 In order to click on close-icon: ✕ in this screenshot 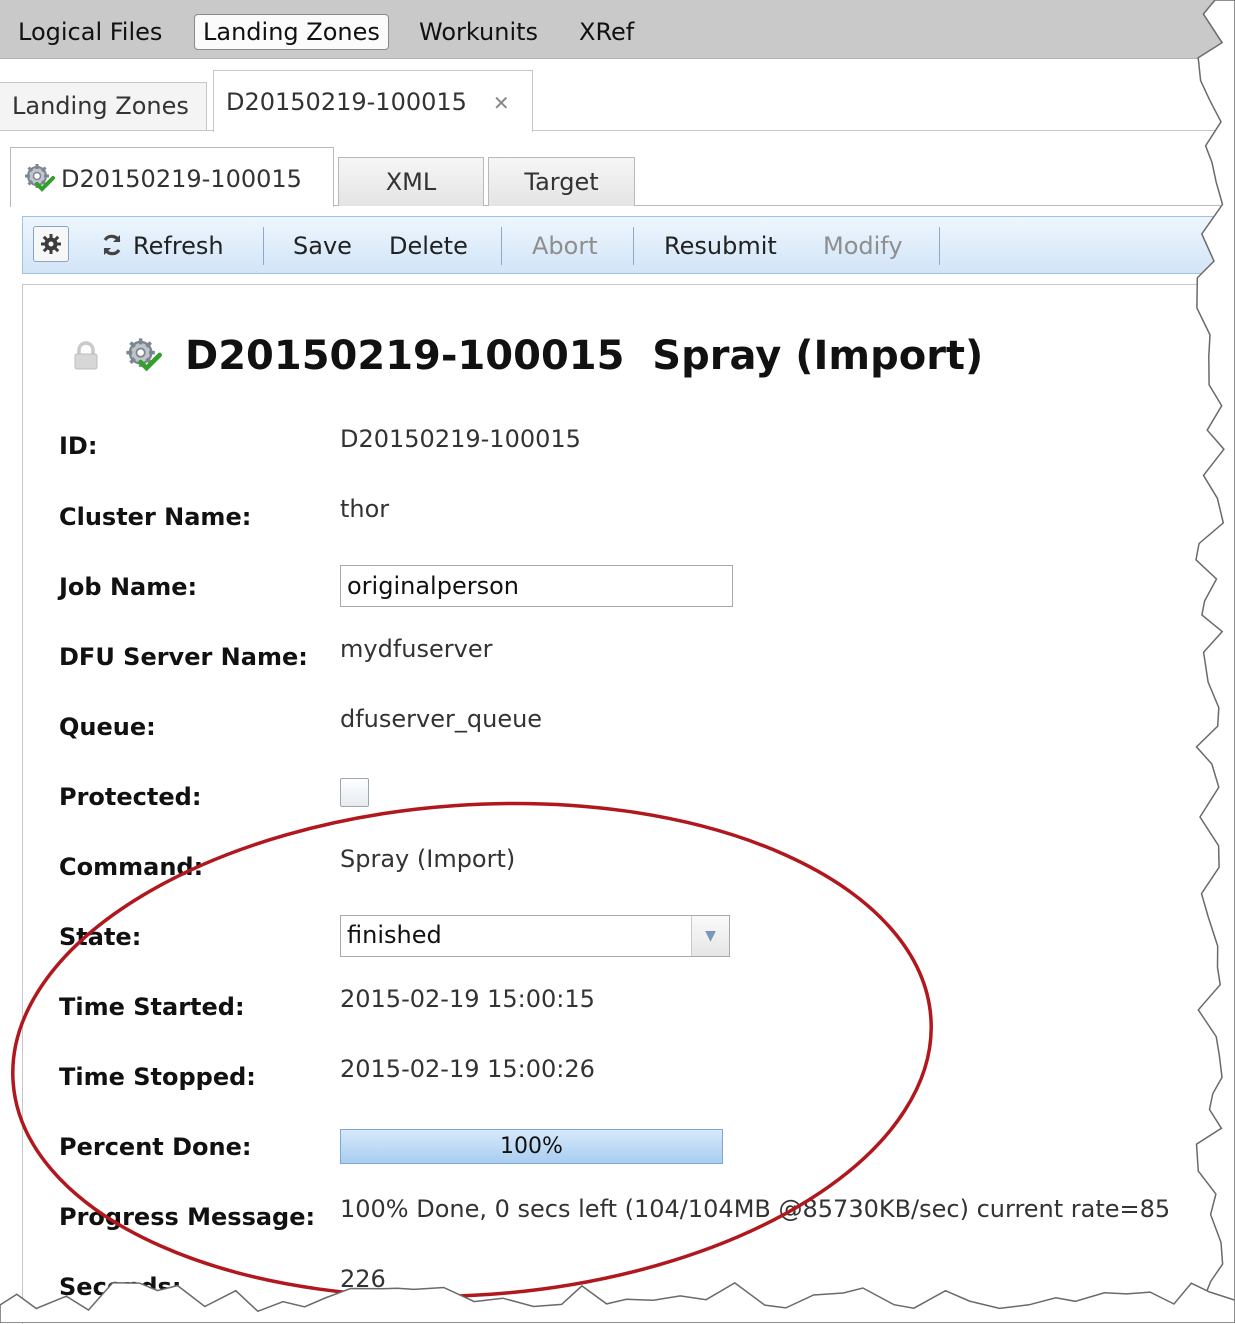, I will do `click(501, 103)`.